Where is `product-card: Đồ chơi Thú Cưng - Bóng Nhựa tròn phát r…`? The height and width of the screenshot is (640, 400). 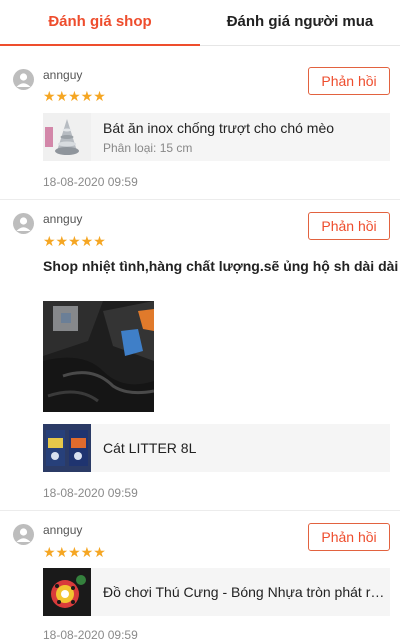
product-card: Đồ chơi Thú Cưng - Bóng Nhựa tròn phát r… is located at coordinates (216, 592).